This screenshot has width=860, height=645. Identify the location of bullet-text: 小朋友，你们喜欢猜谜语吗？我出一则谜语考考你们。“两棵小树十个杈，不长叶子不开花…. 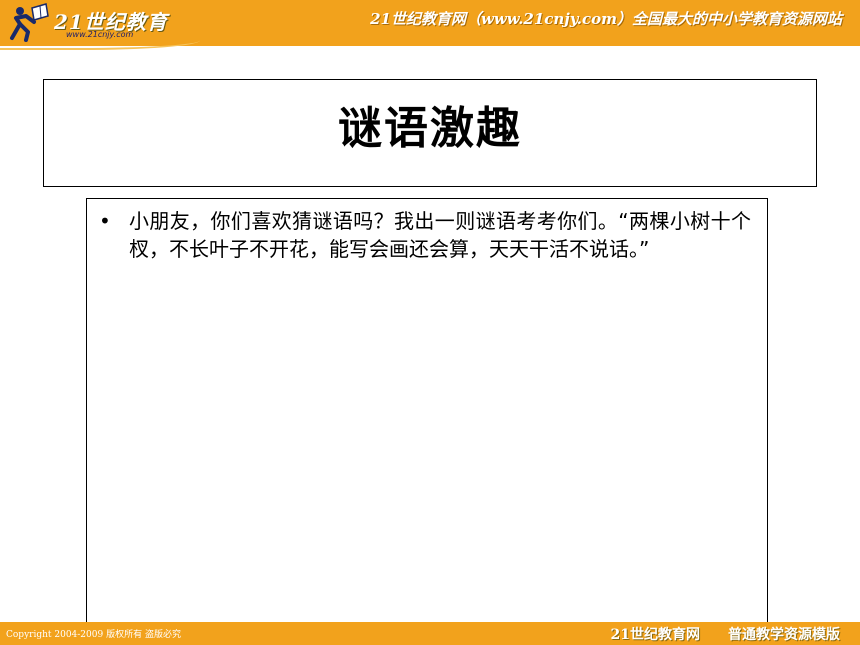
(440, 235).